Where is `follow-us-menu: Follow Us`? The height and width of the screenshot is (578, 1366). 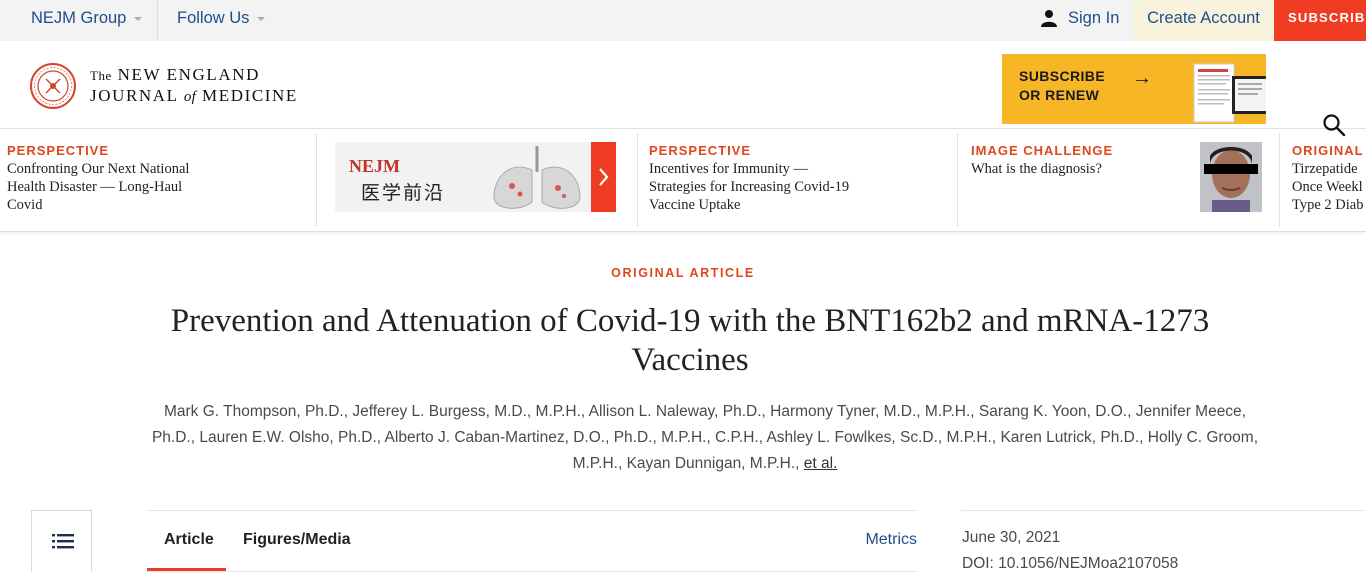
follow-us-menu: Follow Us is located at coordinates (221, 20).